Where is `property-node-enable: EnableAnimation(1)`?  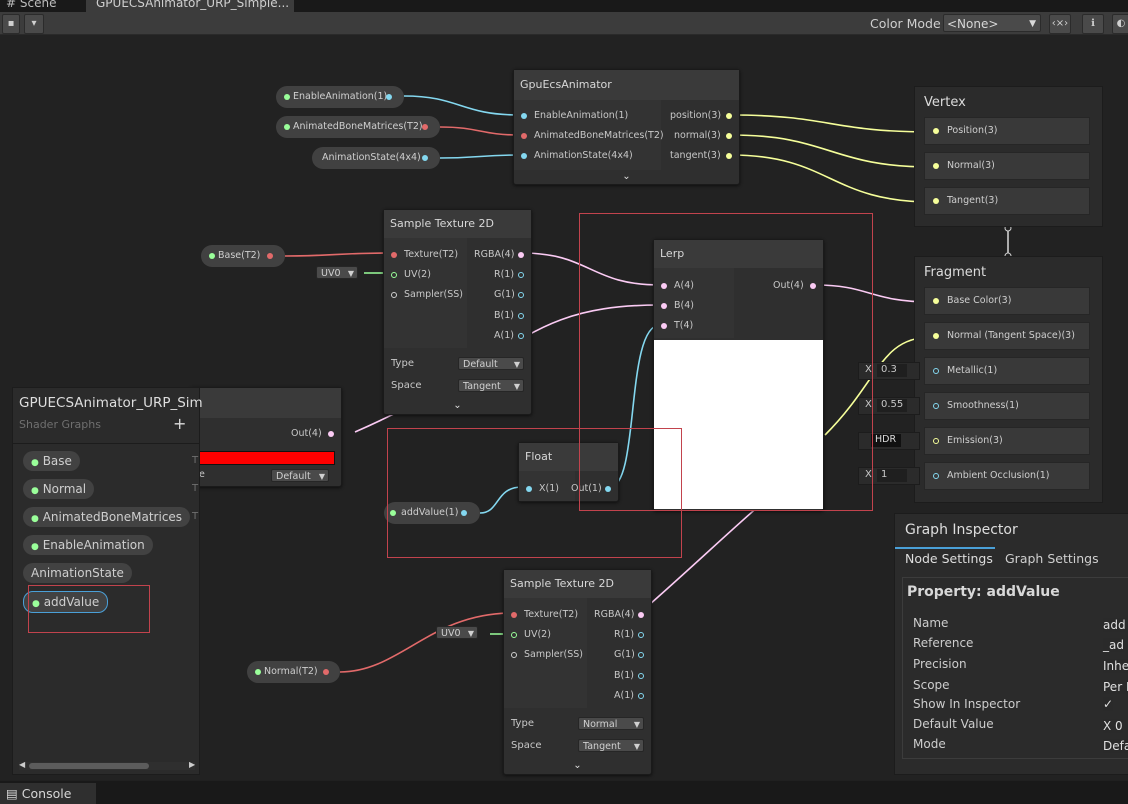
property-node-enable: EnableAnimation(1) is located at coordinates (340, 97).